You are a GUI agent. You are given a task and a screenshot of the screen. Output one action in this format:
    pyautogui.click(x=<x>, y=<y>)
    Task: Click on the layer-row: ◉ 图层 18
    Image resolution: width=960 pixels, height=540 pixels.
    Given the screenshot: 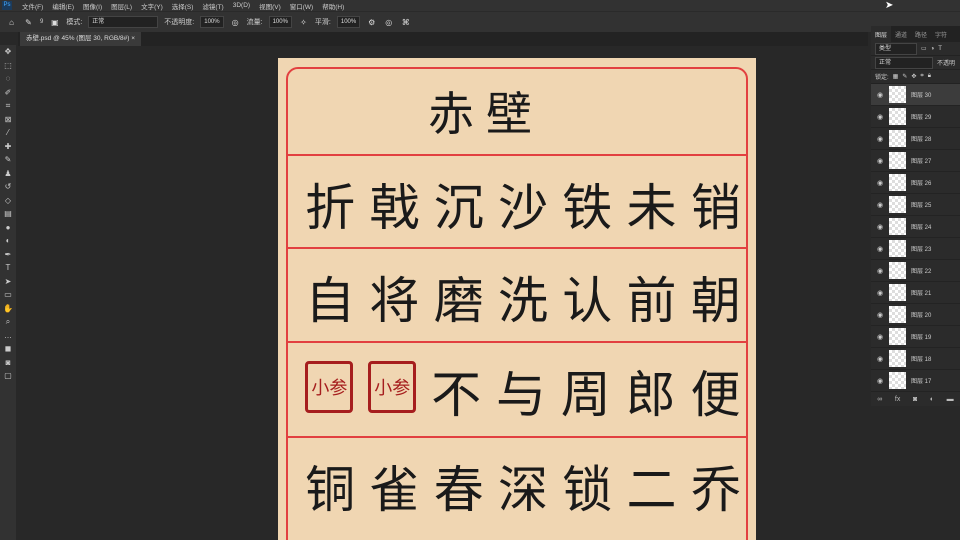 What is the action you would take?
    pyautogui.click(x=915, y=359)
    